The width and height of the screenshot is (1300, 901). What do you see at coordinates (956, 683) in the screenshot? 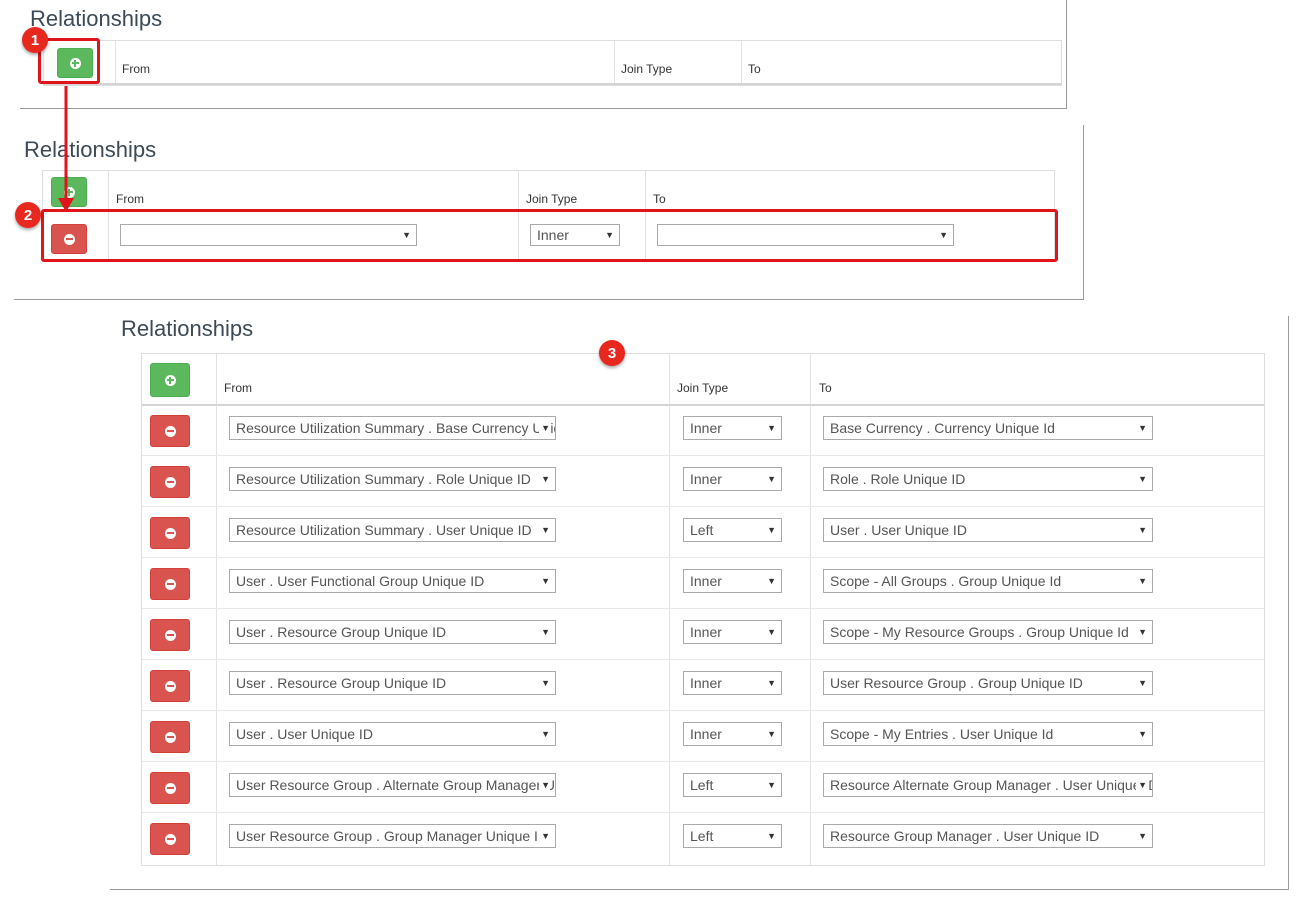
I see `selected-value: User Resource Group . Group Unique ID` at bounding box center [956, 683].